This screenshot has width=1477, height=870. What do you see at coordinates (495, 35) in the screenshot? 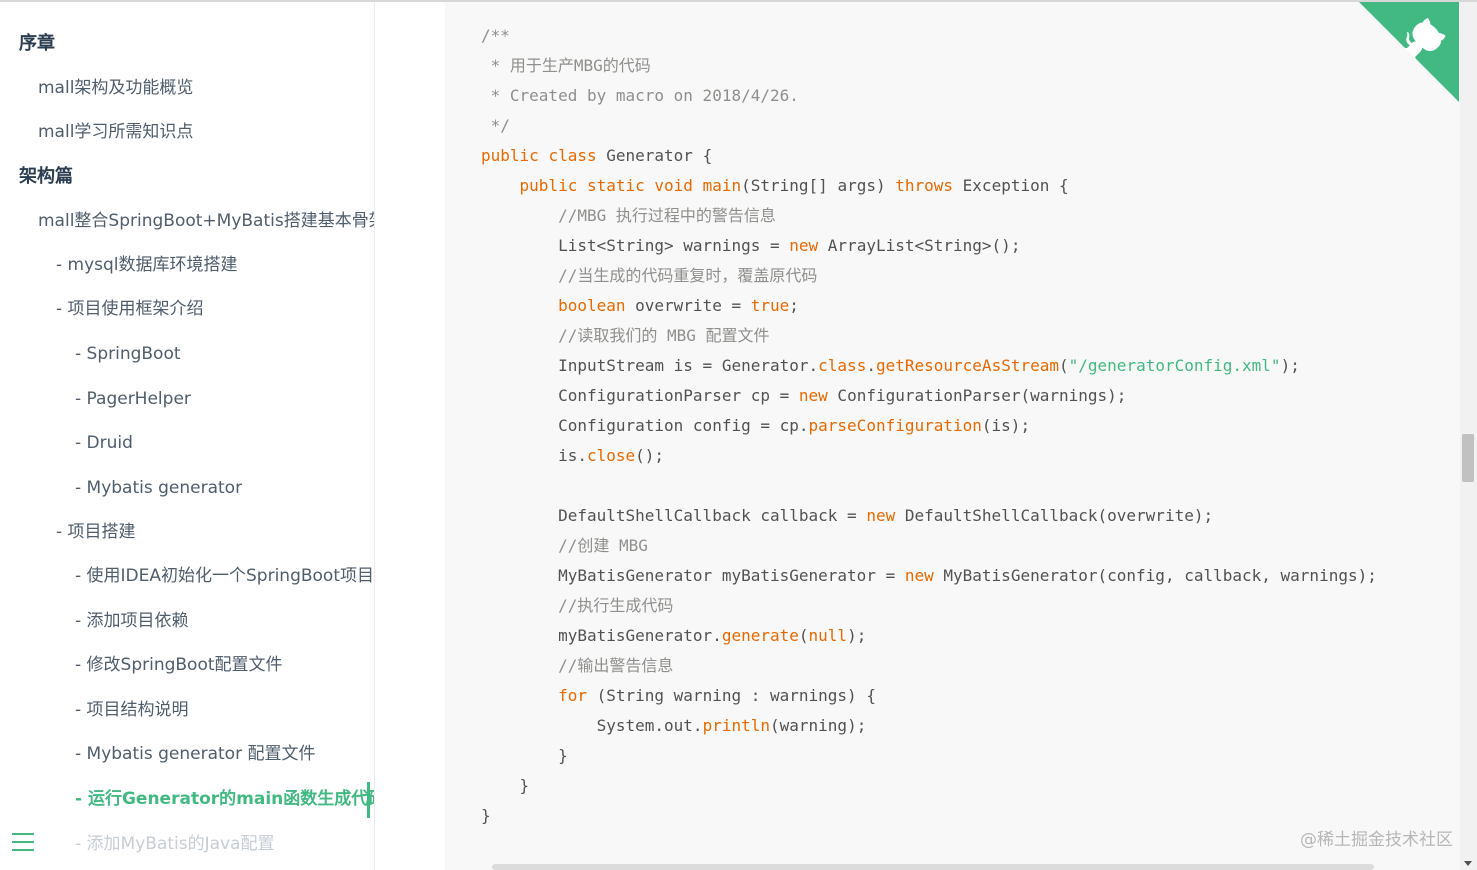
I see `code-token: /**` at bounding box center [495, 35].